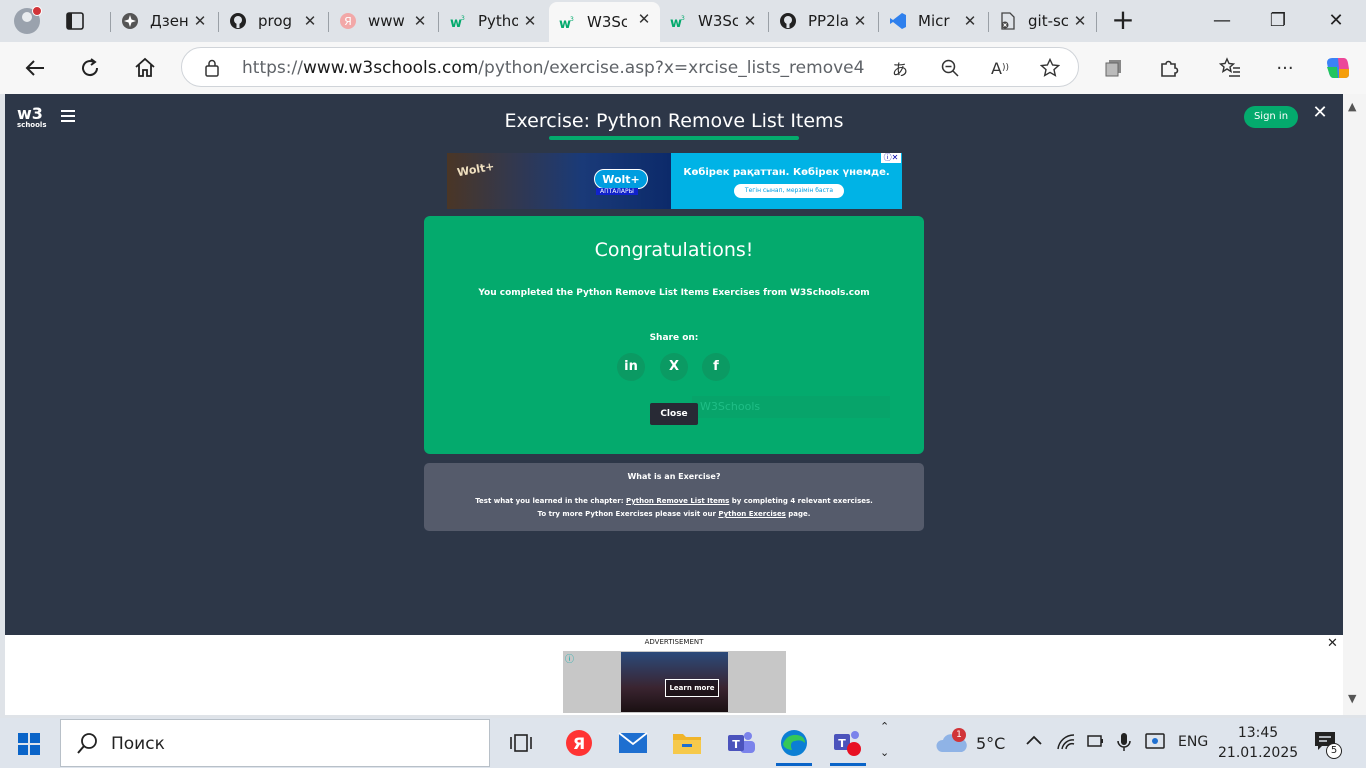  Describe the element at coordinates (677, 501) in the screenshot. I see `chapter-link: Python Remove List Items` at that location.